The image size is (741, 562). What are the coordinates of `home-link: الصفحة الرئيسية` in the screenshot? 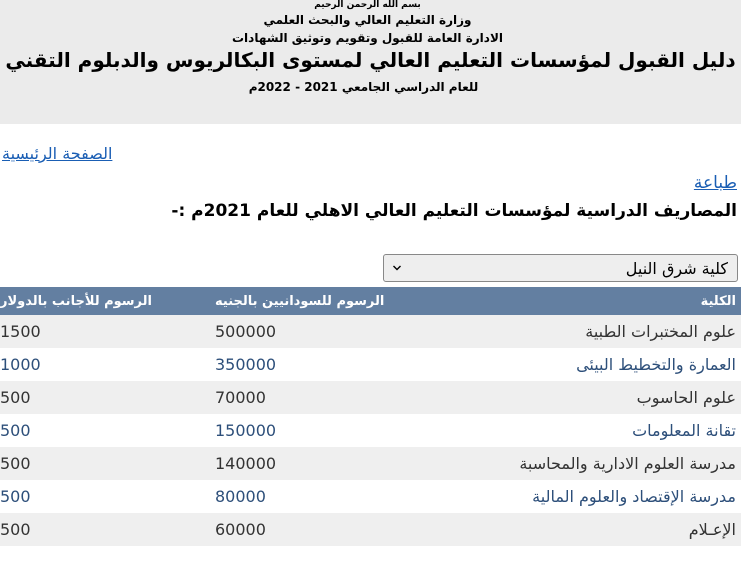 It's located at (57, 153).